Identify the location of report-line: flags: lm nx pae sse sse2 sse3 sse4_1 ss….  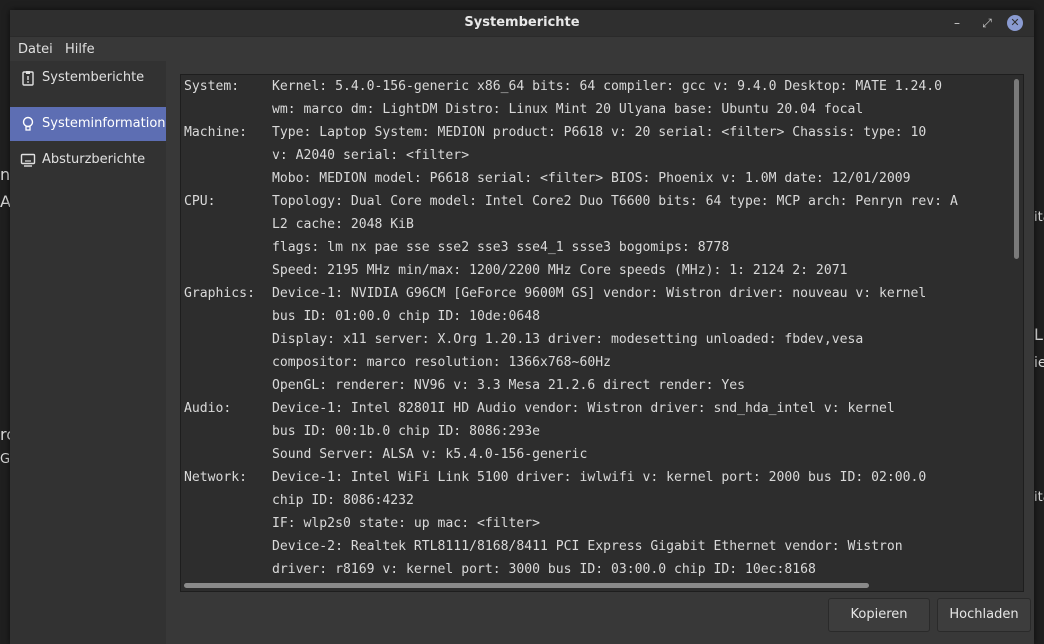
(594, 247).